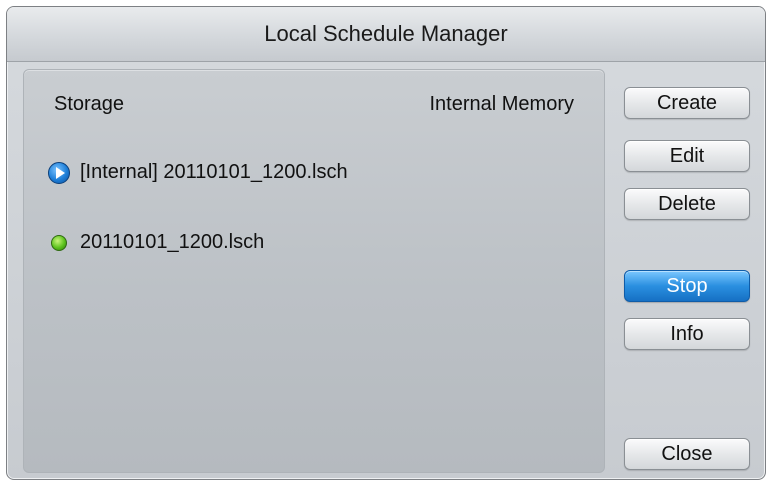 Image resolution: width=774 pixels, height=486 pixels. I want to click on edit-button: Edit, so click(687, 156).